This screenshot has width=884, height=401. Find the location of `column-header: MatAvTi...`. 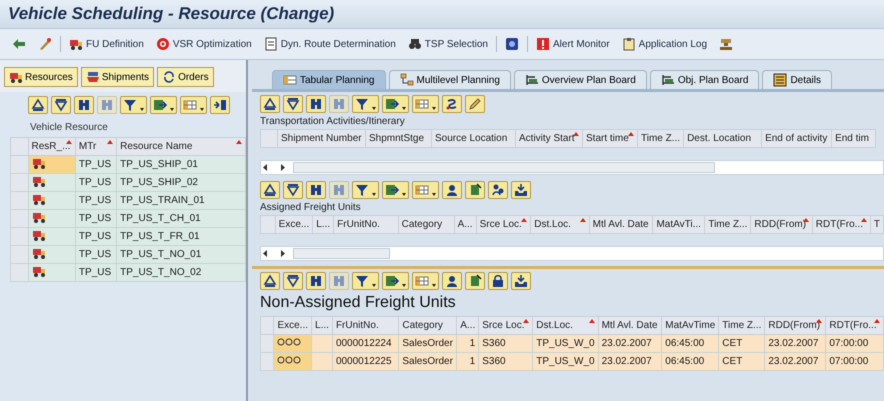

column-header: MatAvTi... is located at coordinates (678, 225).